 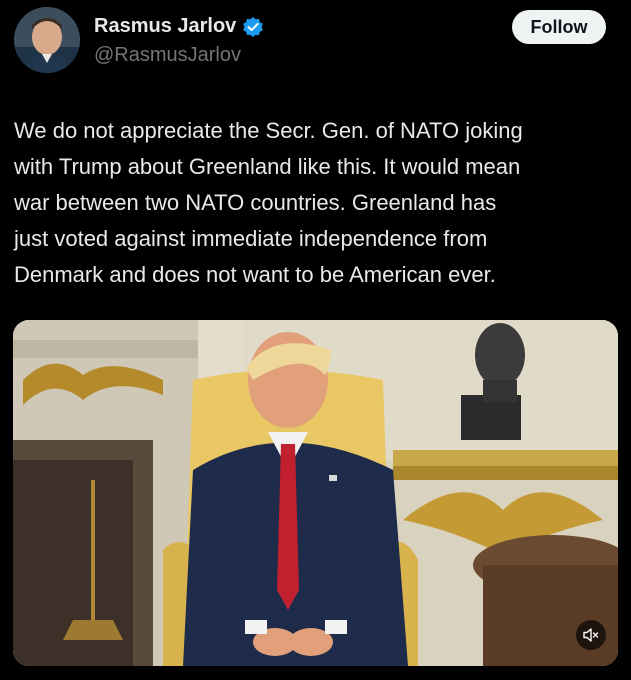 I want to click on follow-button: Follow, so click(x=559, y=27).